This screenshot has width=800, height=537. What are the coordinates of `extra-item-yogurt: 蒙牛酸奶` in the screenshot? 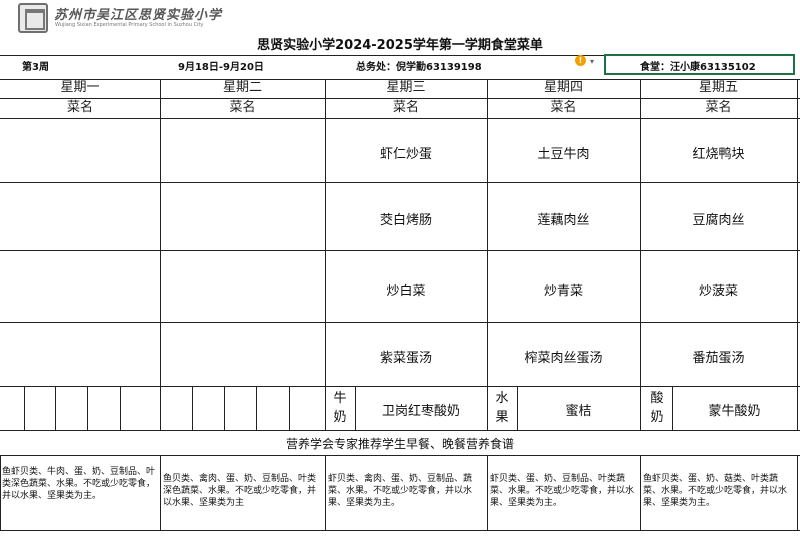 It's located at (734, 411).